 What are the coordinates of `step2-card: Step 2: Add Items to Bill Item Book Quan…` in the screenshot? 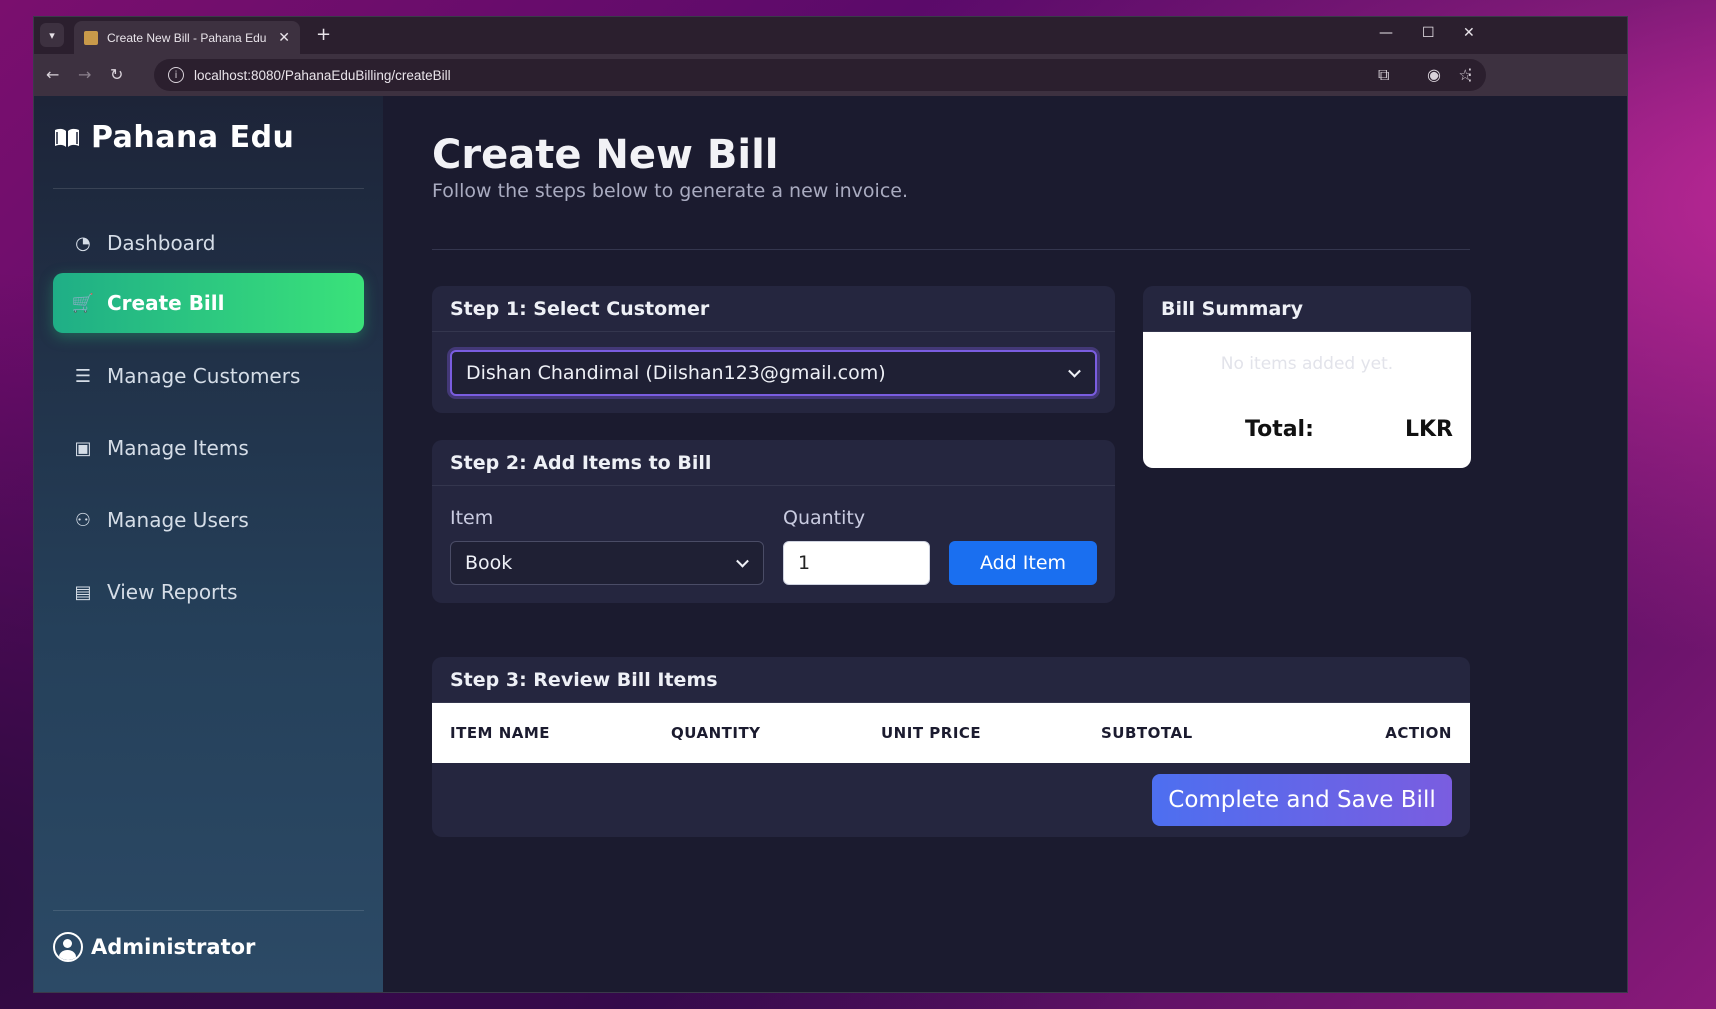 It's located at (773, 521).